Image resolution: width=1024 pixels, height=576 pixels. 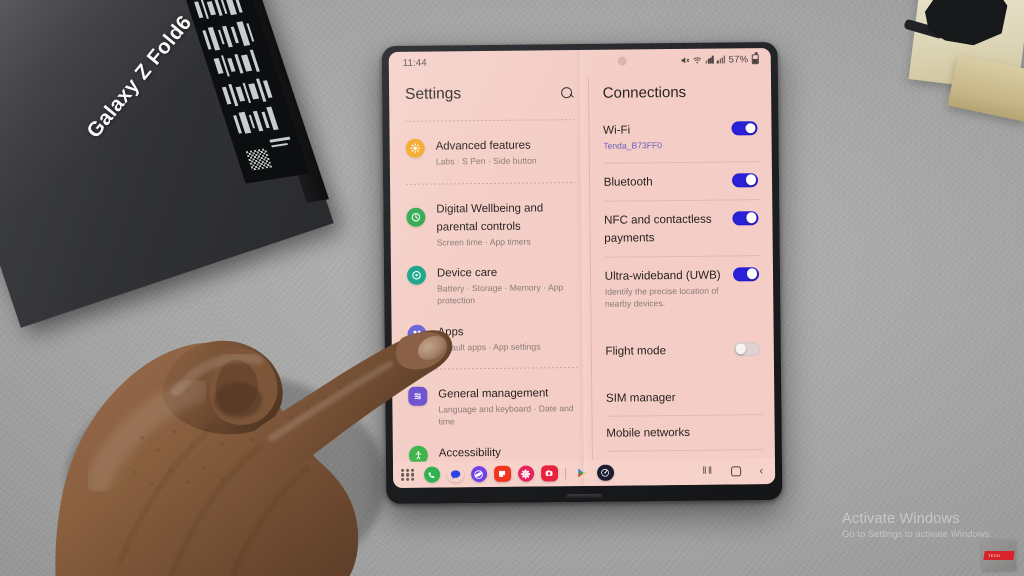 What do you see at coordinates (683, 350) in the screenshot?
I see `connections-item-flight-mode: Flight mode` at bounding box center [683, 350].